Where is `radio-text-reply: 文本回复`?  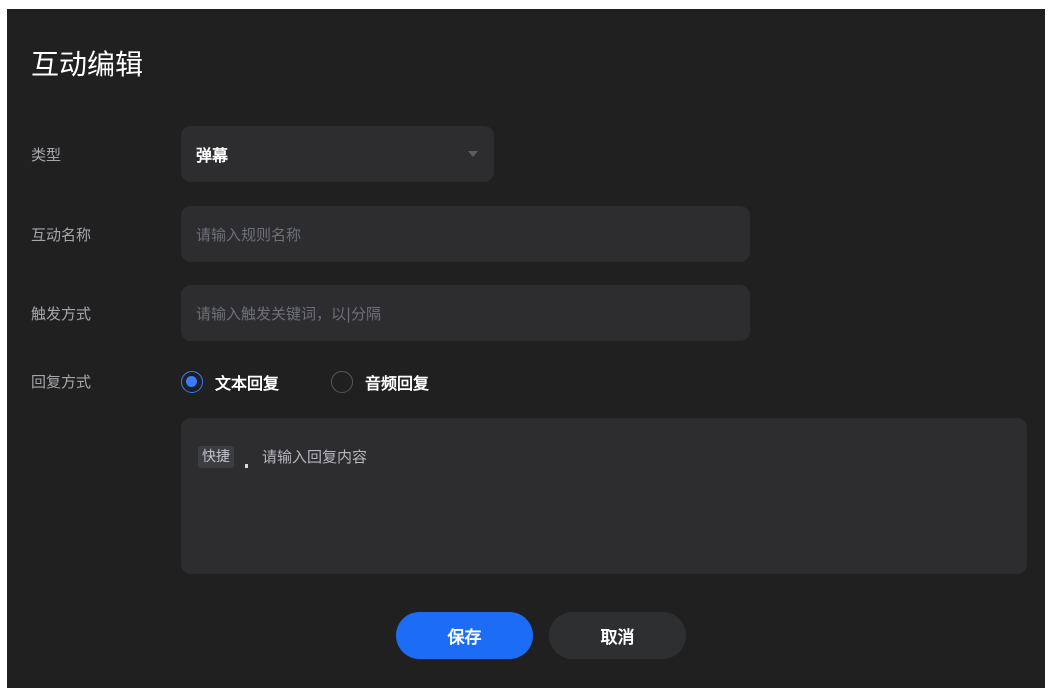 radio-text-reply: 文本回复 is located at coordinates (230, 382).